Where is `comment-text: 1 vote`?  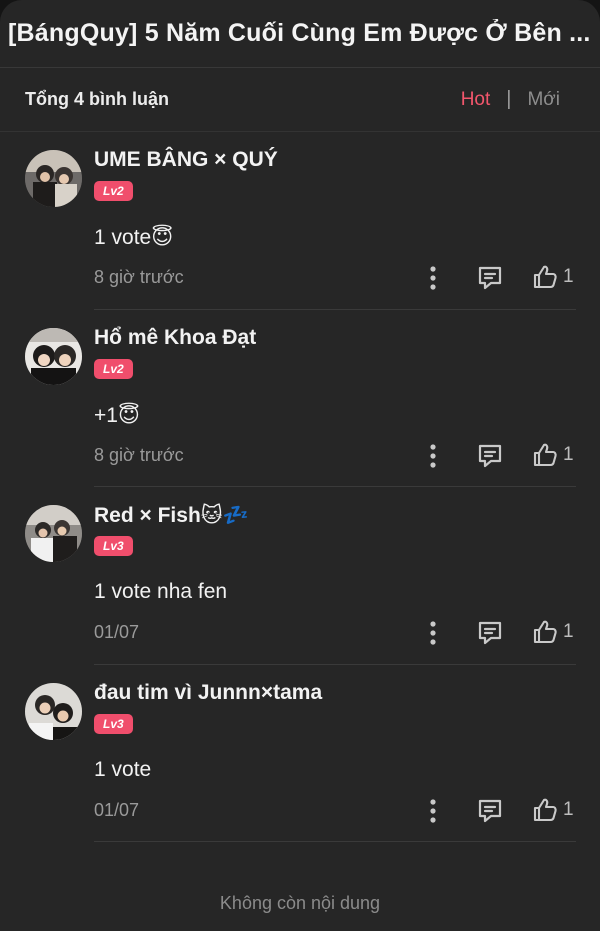 comment-text: 1 vote is located at coordinates (123, 769).